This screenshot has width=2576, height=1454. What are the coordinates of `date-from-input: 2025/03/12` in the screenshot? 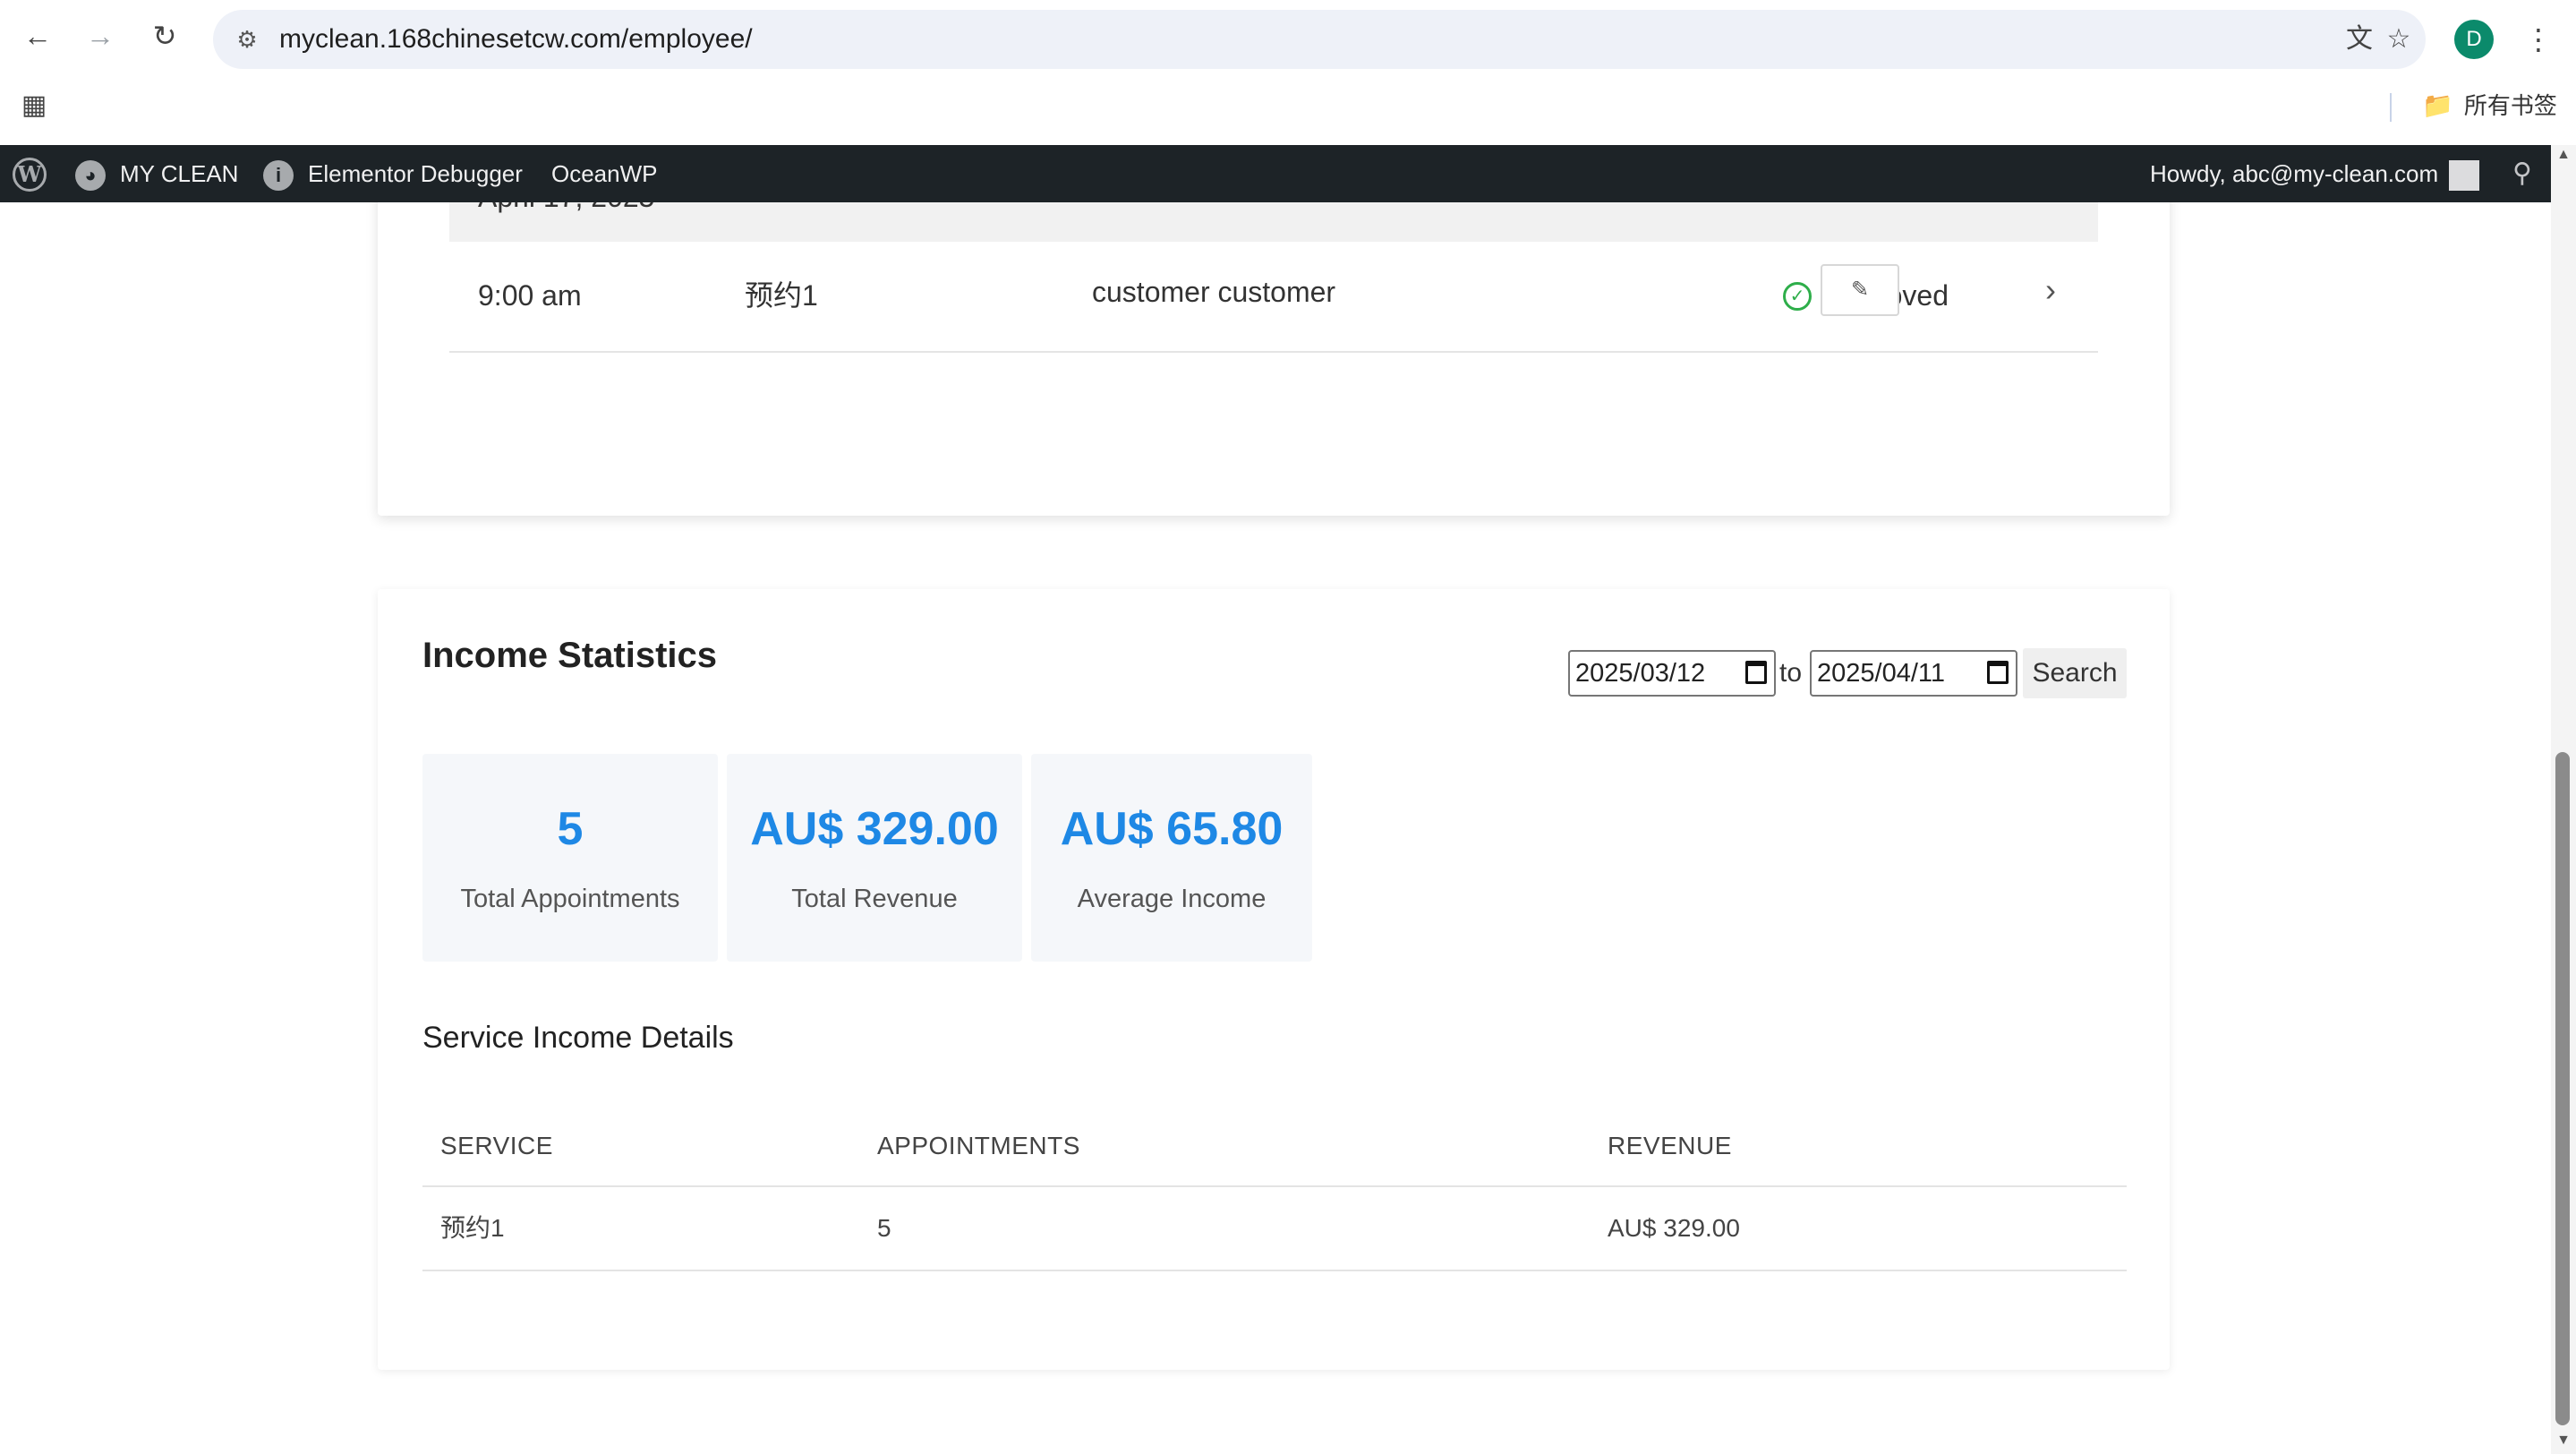 It's located at (1672, 673).